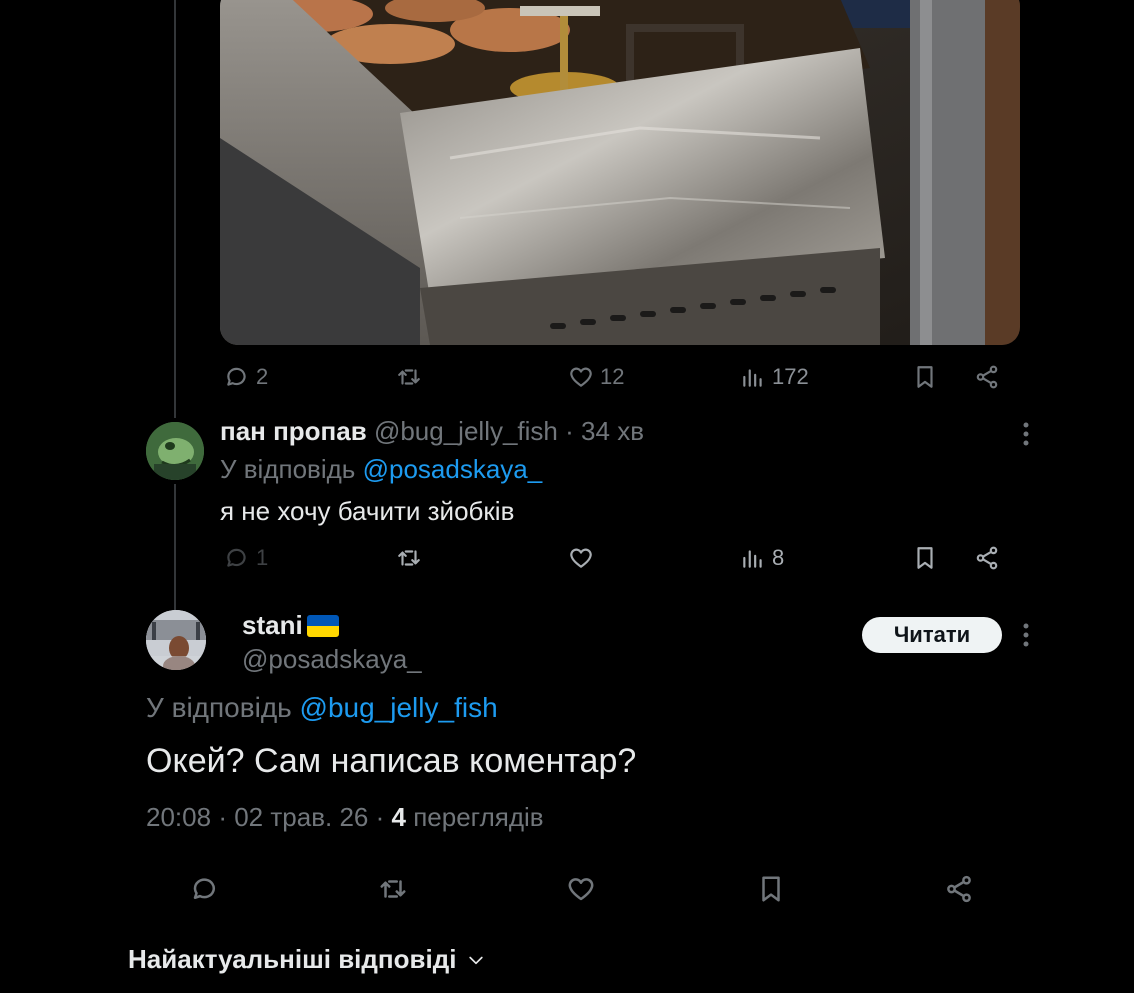  I want to click on reply-context: У відповідь @bug_jelly_fish, so click(322, 708).